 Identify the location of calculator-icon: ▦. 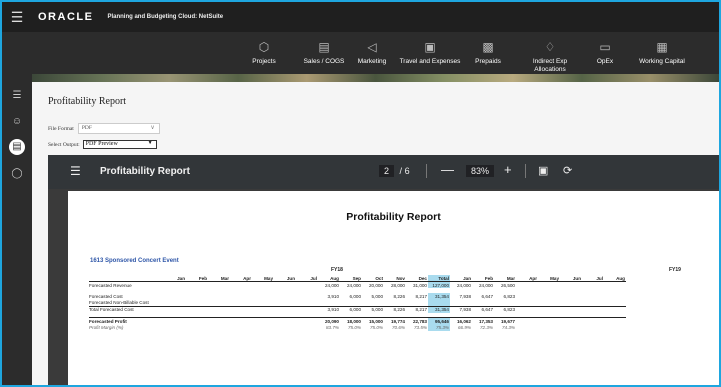
(662, 47).